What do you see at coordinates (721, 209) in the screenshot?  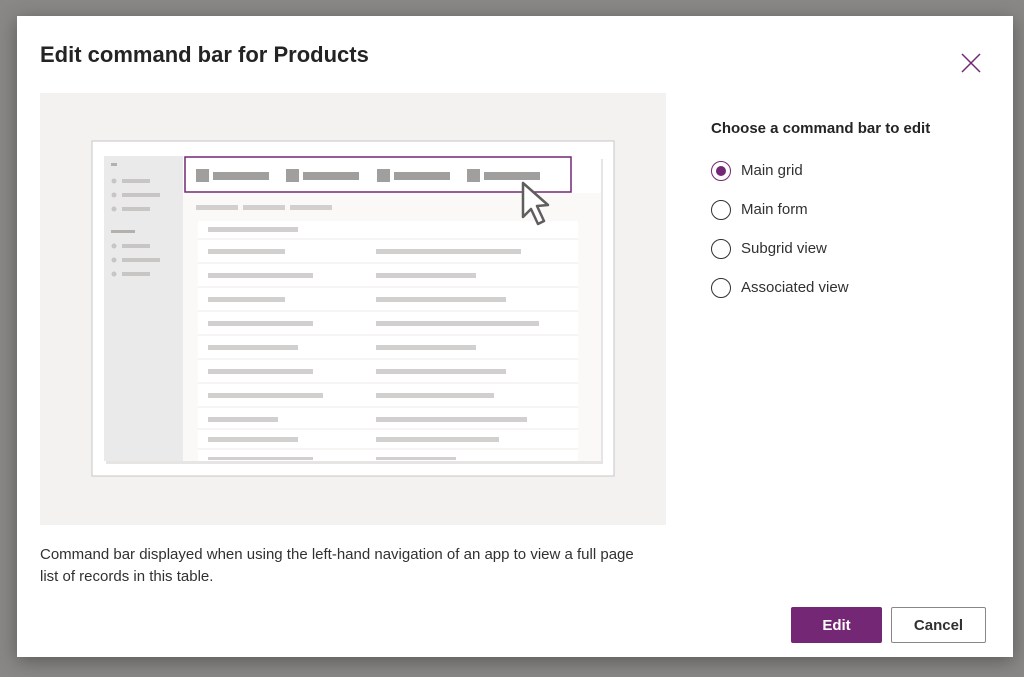 I see `radio-circle-main-form` at bounding box center [721, 209].